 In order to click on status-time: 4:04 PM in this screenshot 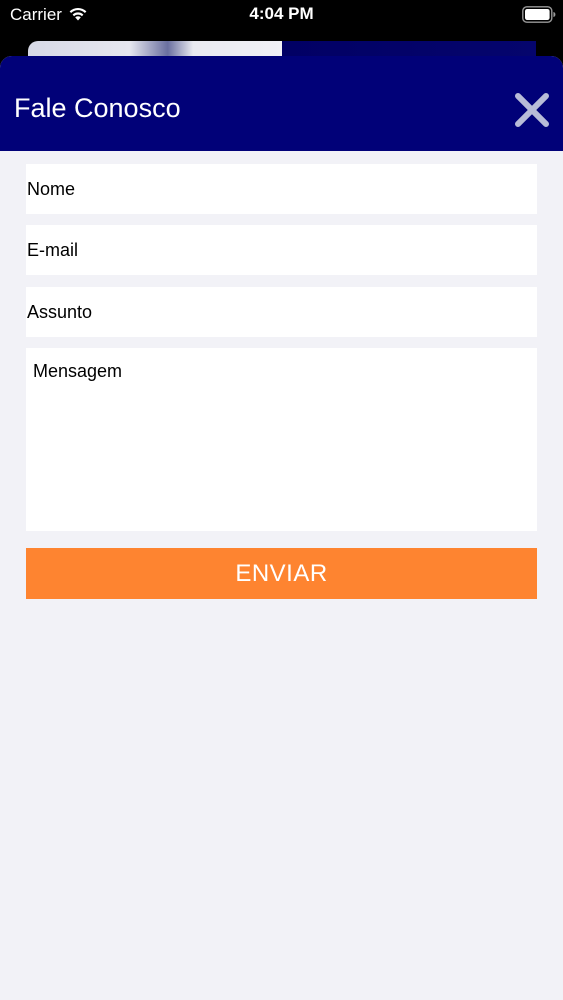, I will do `click(281, 13)`.